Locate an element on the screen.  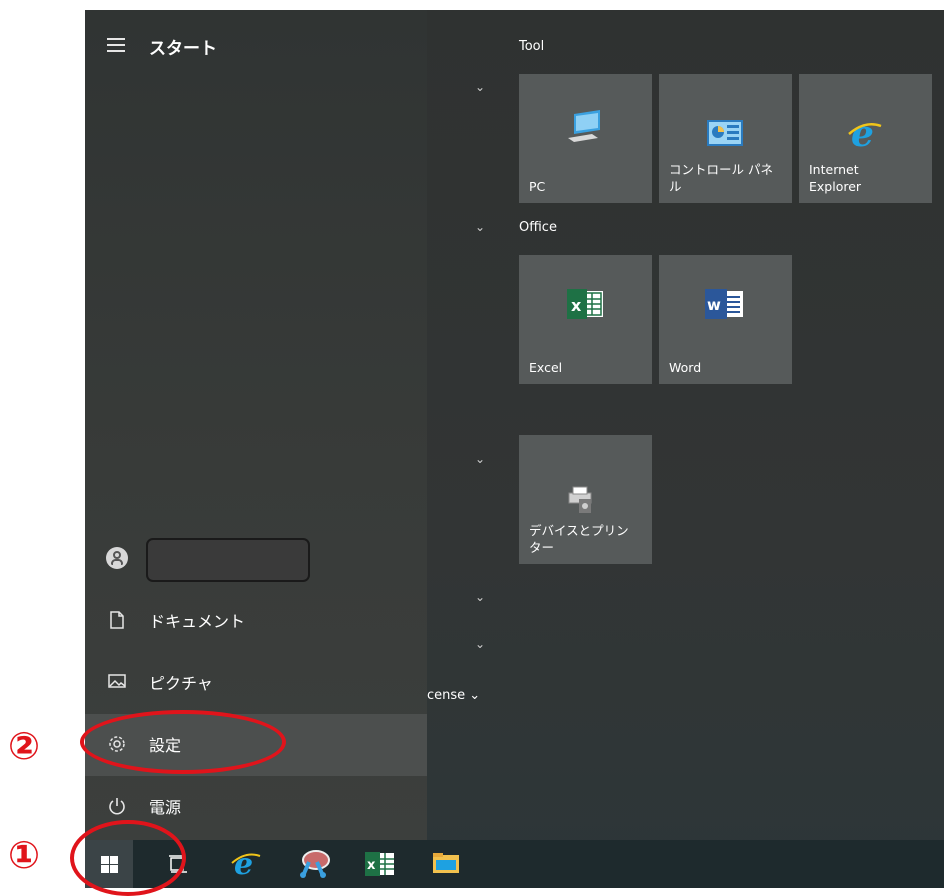
group-tool-label: Tool is located at coordinates (531, 46).